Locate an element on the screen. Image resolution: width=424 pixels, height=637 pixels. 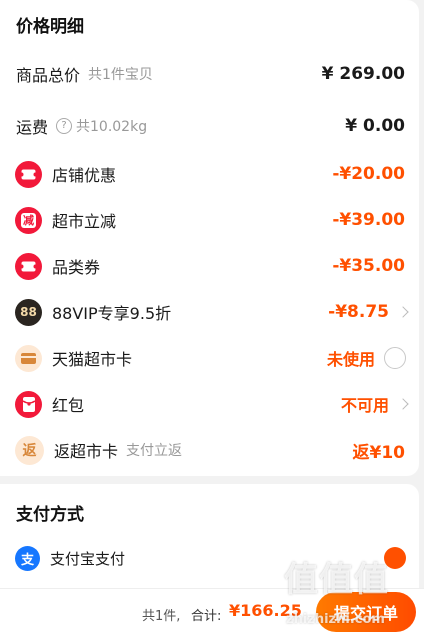
red-packet-label: 红包 is located at coordinates (68, 405).